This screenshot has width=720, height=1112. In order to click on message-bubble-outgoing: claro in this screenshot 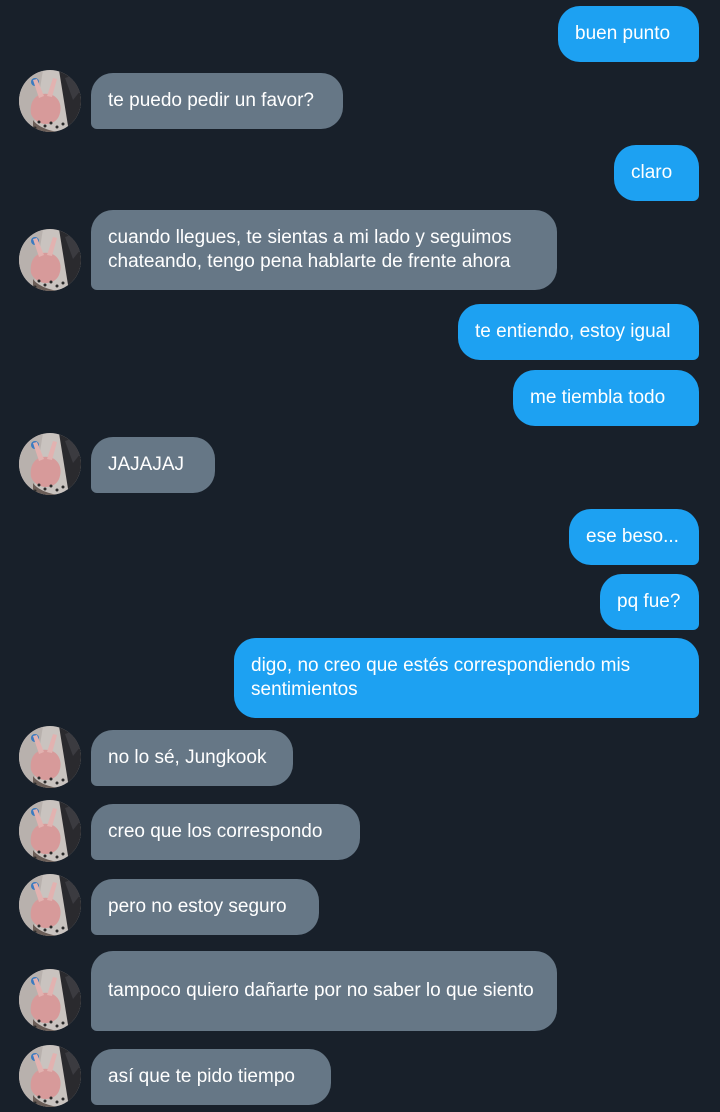, I will do `click(656, 173)`.